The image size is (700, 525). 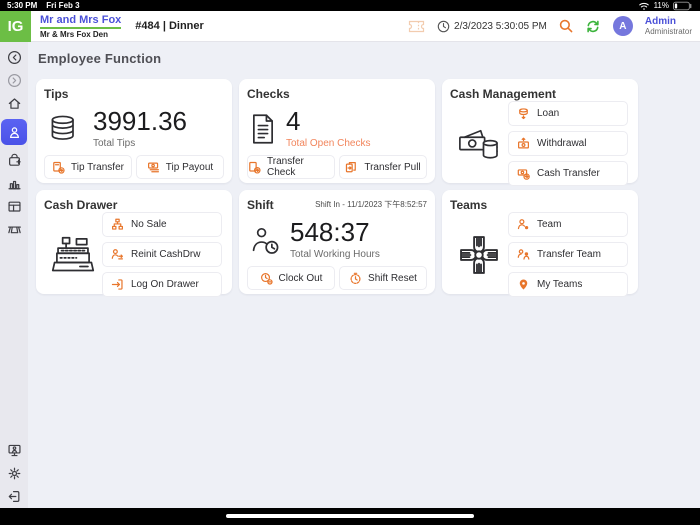 I want to click on monitor-person-icon, so click(x=14, y=450).